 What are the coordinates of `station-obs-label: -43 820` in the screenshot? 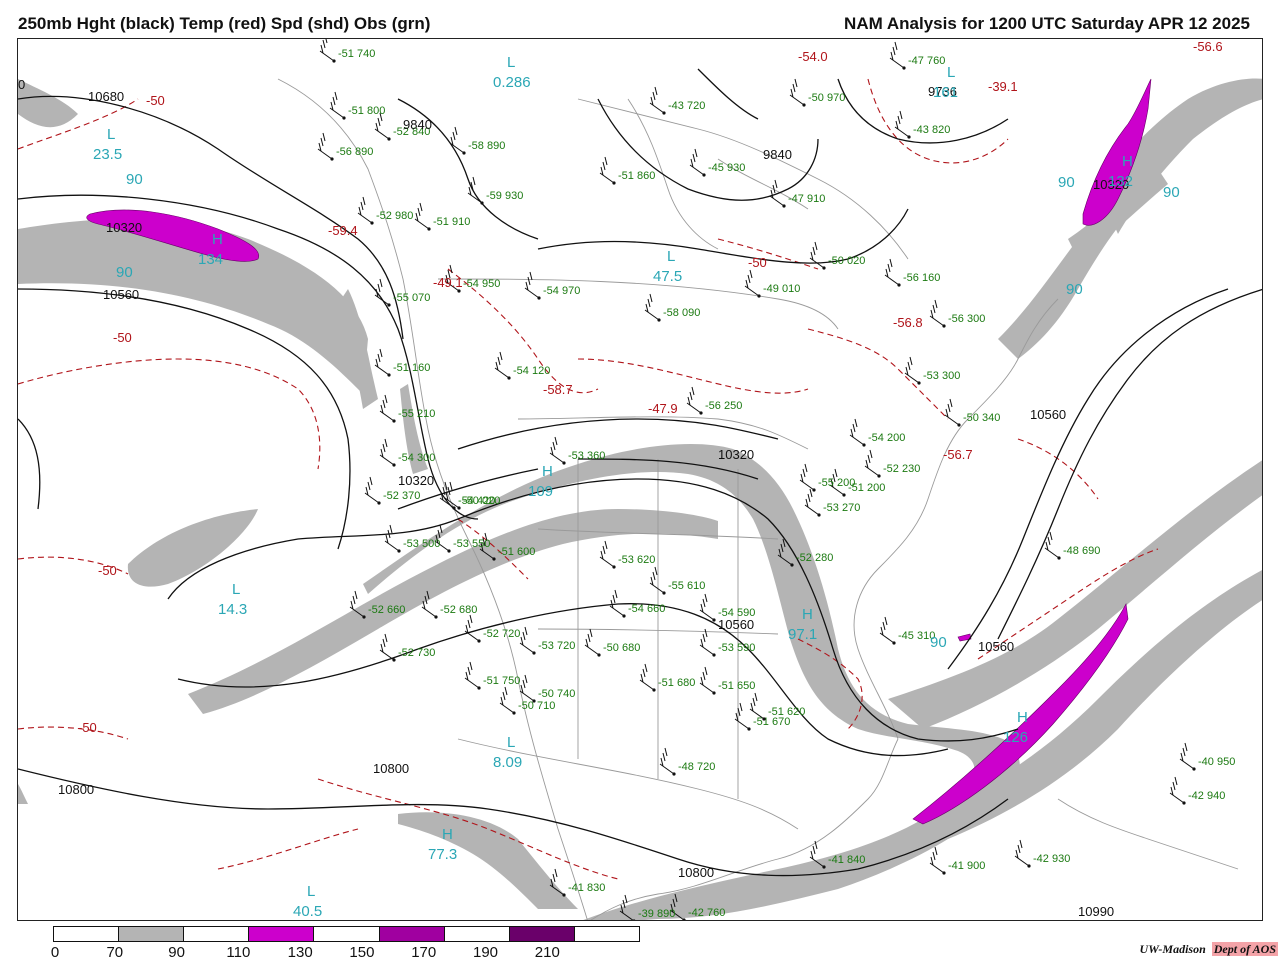 It's located at (931, 130).